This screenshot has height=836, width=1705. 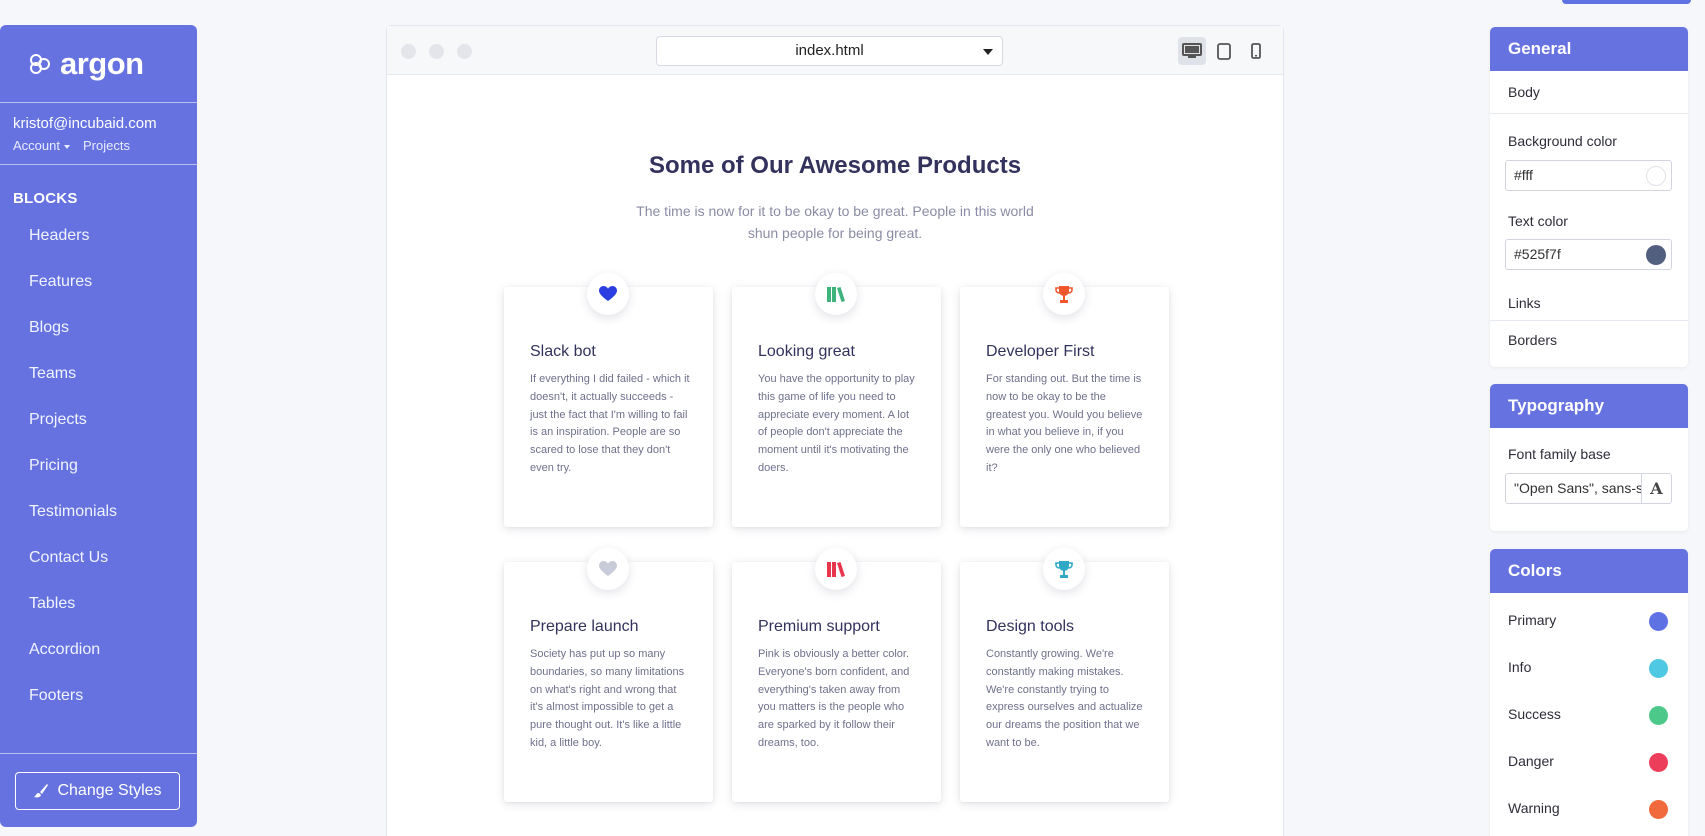 I want to click on logo: argon, so click(x=98, y=63).